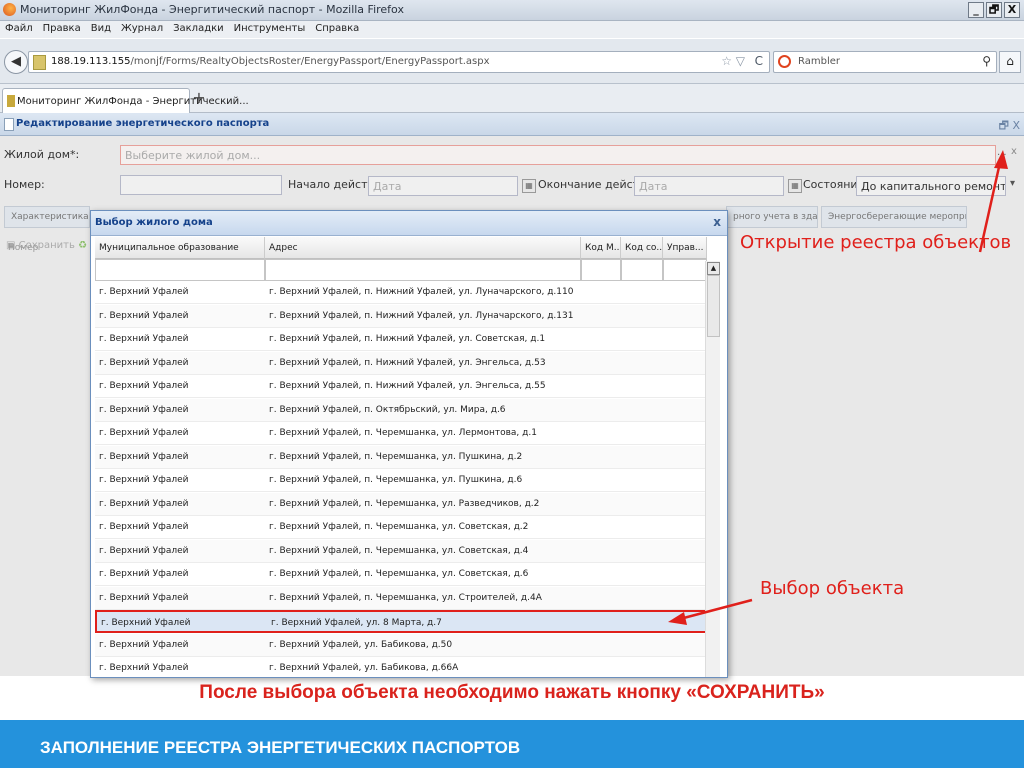 The image size is (1024, 768). Describe the element at coordinates (1001, 159) in the screenshot. I see `open-registry-arrowhead` at that location.